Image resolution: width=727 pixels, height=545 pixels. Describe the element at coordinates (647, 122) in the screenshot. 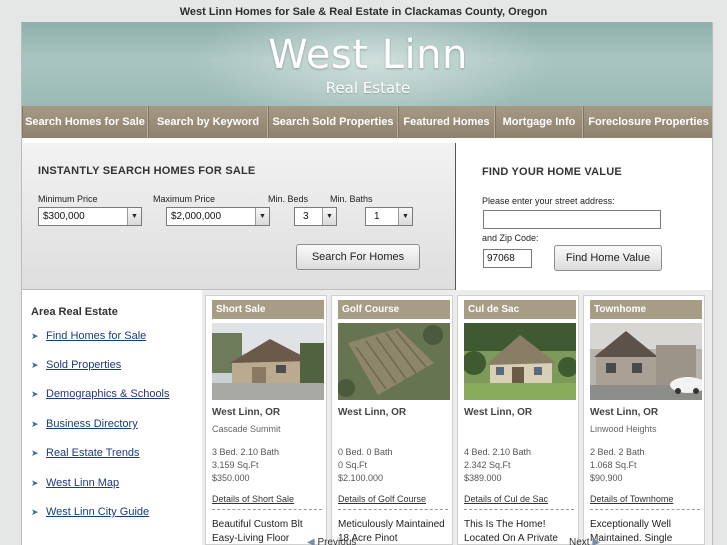

I see `nav-foreclosure: Foreclosure Properties` at that location.